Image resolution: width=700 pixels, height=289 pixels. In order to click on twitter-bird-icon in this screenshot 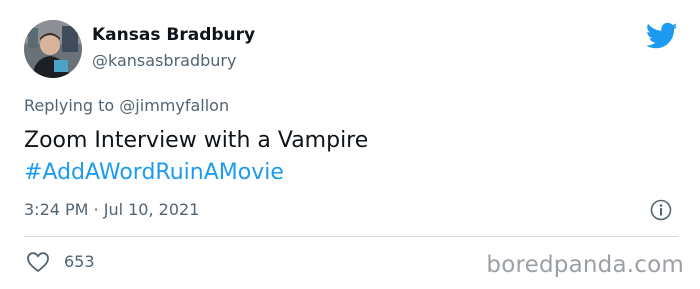, I will do `click(662, 36)`.